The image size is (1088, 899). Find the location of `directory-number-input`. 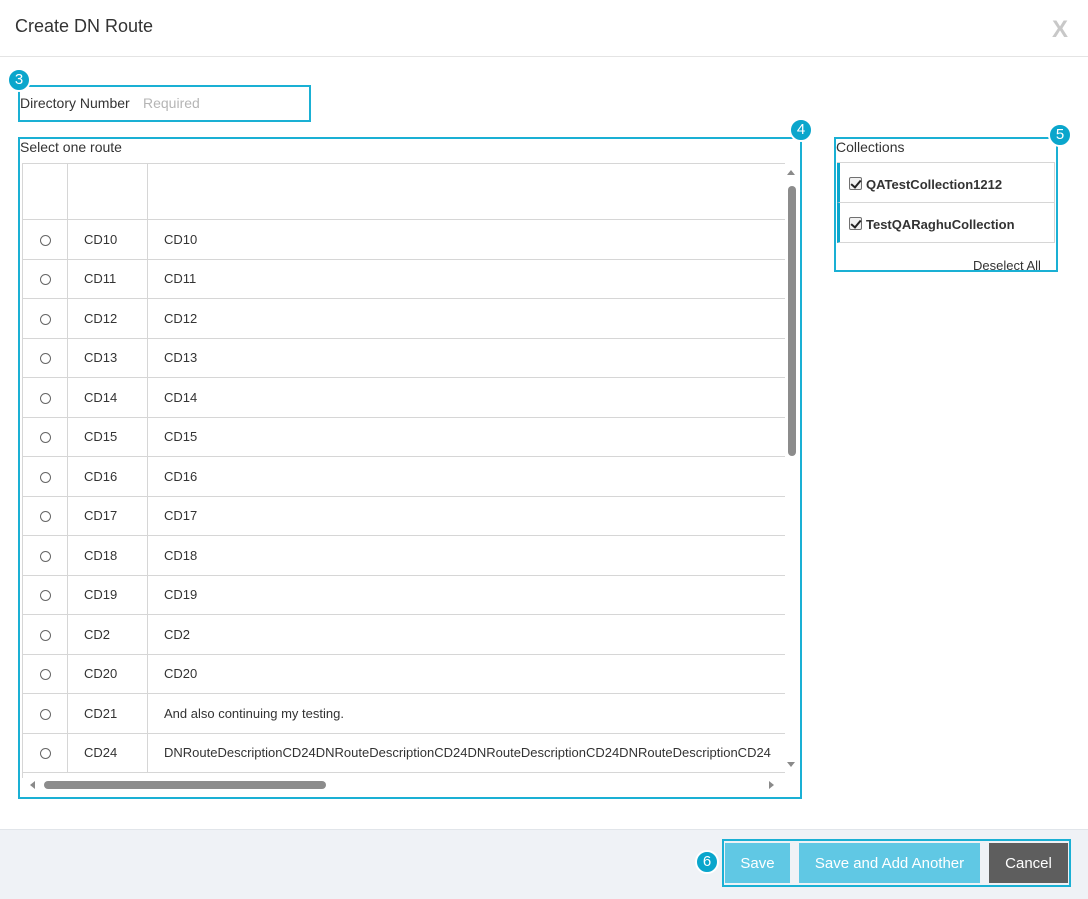

directory-number-input is located at coordinates (222, 103).